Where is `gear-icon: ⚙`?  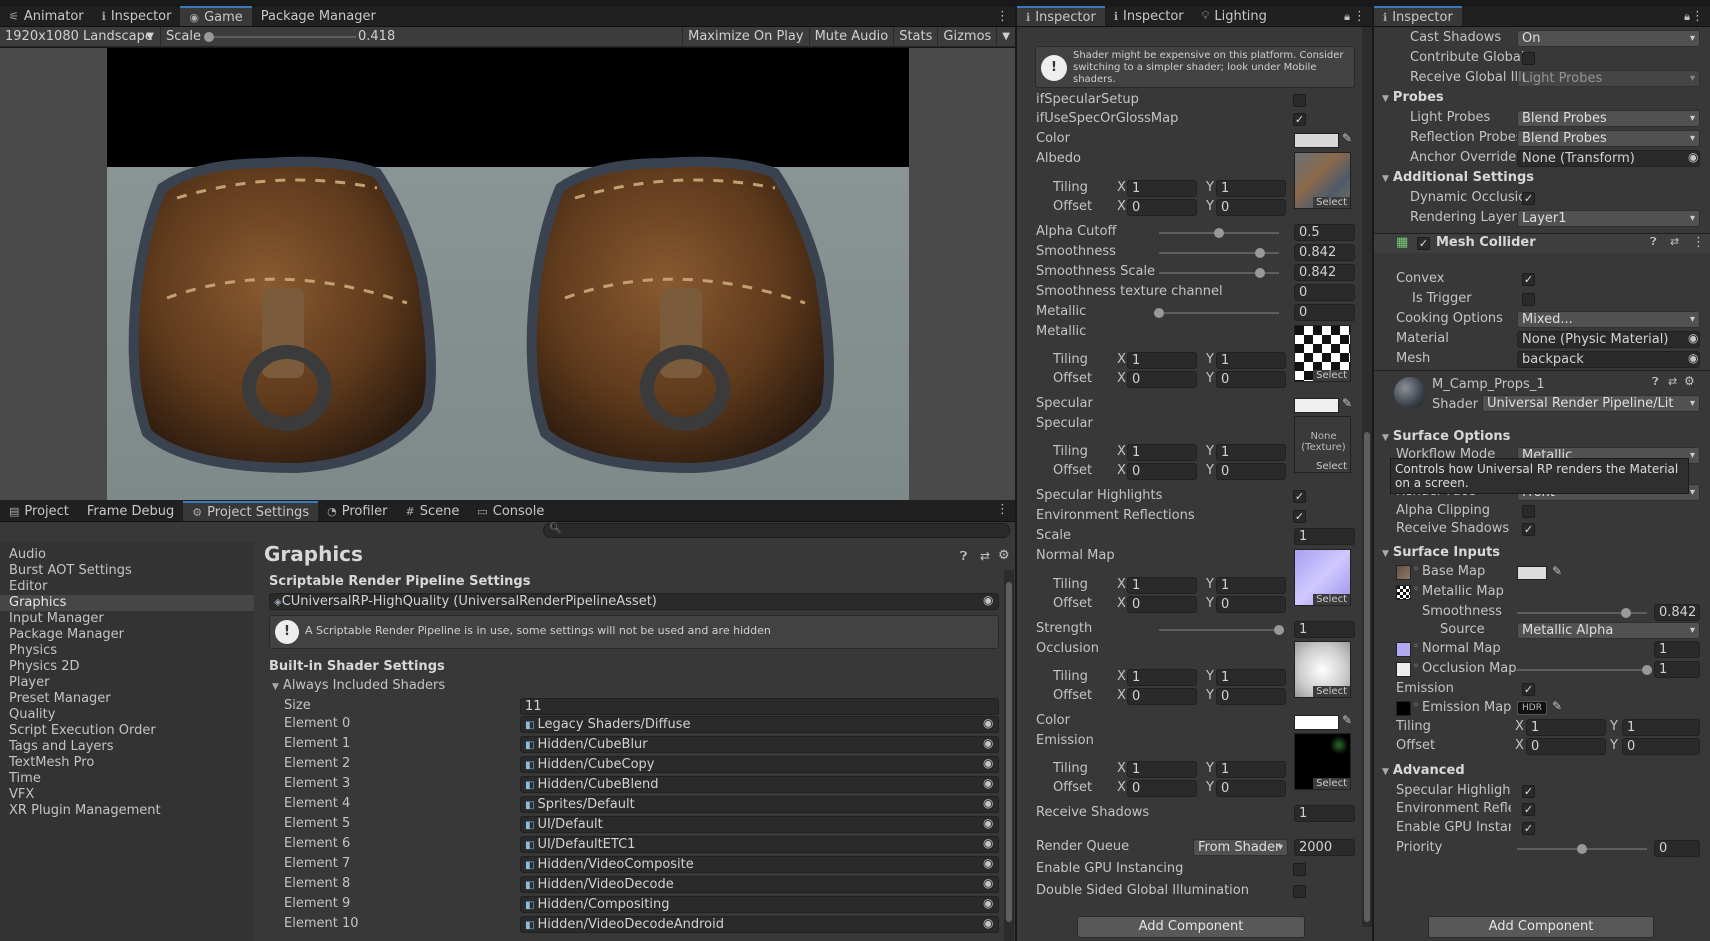
gear-icon: ⚙ is located at coordinates (1689, 381).